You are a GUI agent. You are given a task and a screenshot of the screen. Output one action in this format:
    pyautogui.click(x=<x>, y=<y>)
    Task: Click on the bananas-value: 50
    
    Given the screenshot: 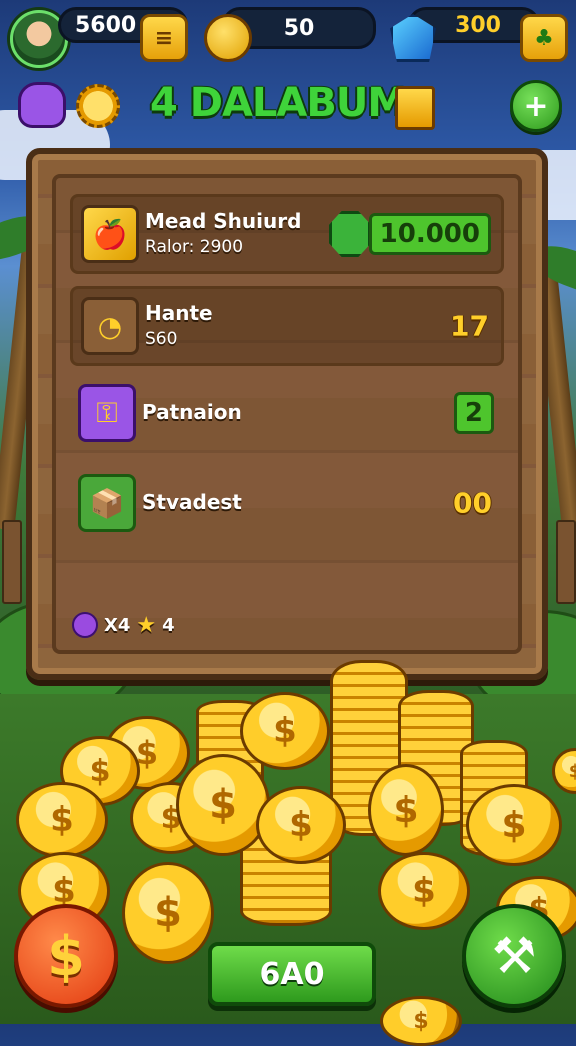 What is the action you would take?
    pyautogui.click(x=299, y=28)
    